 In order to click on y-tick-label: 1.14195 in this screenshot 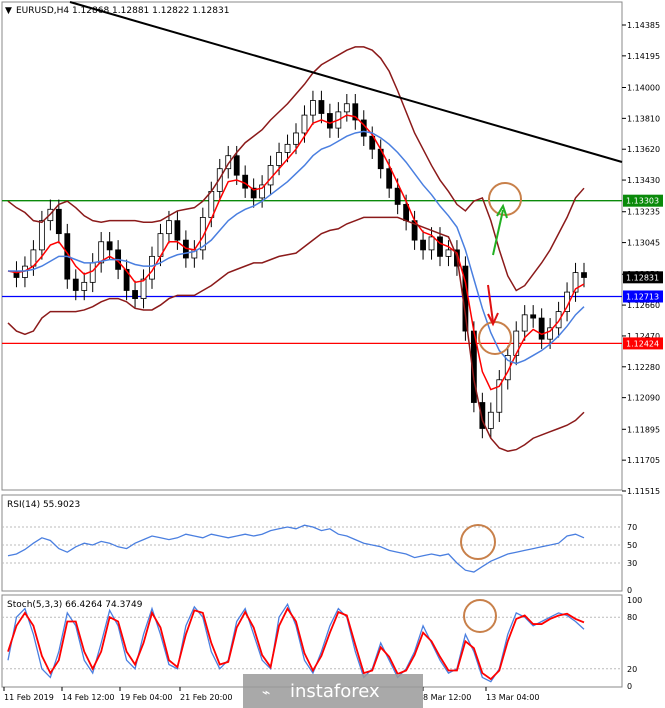, I will do `click(643, 56)`.